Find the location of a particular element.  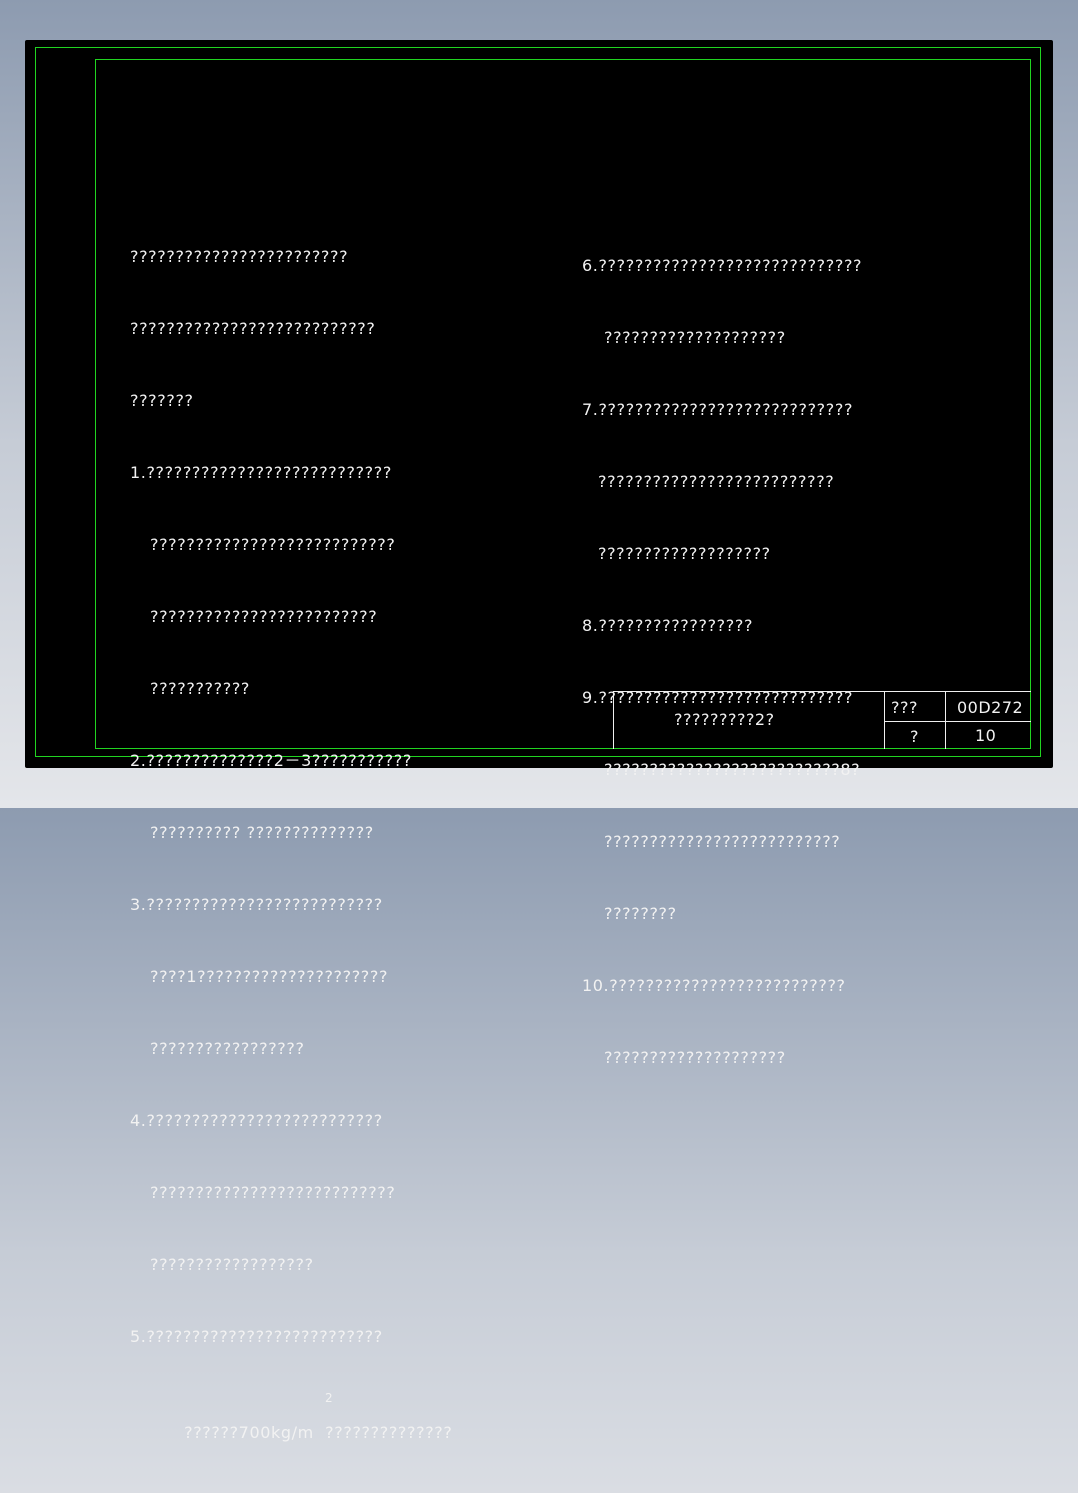

title-block: ?????????2? ??? 00D272 ? 10 is located at coordinates (822, 720).